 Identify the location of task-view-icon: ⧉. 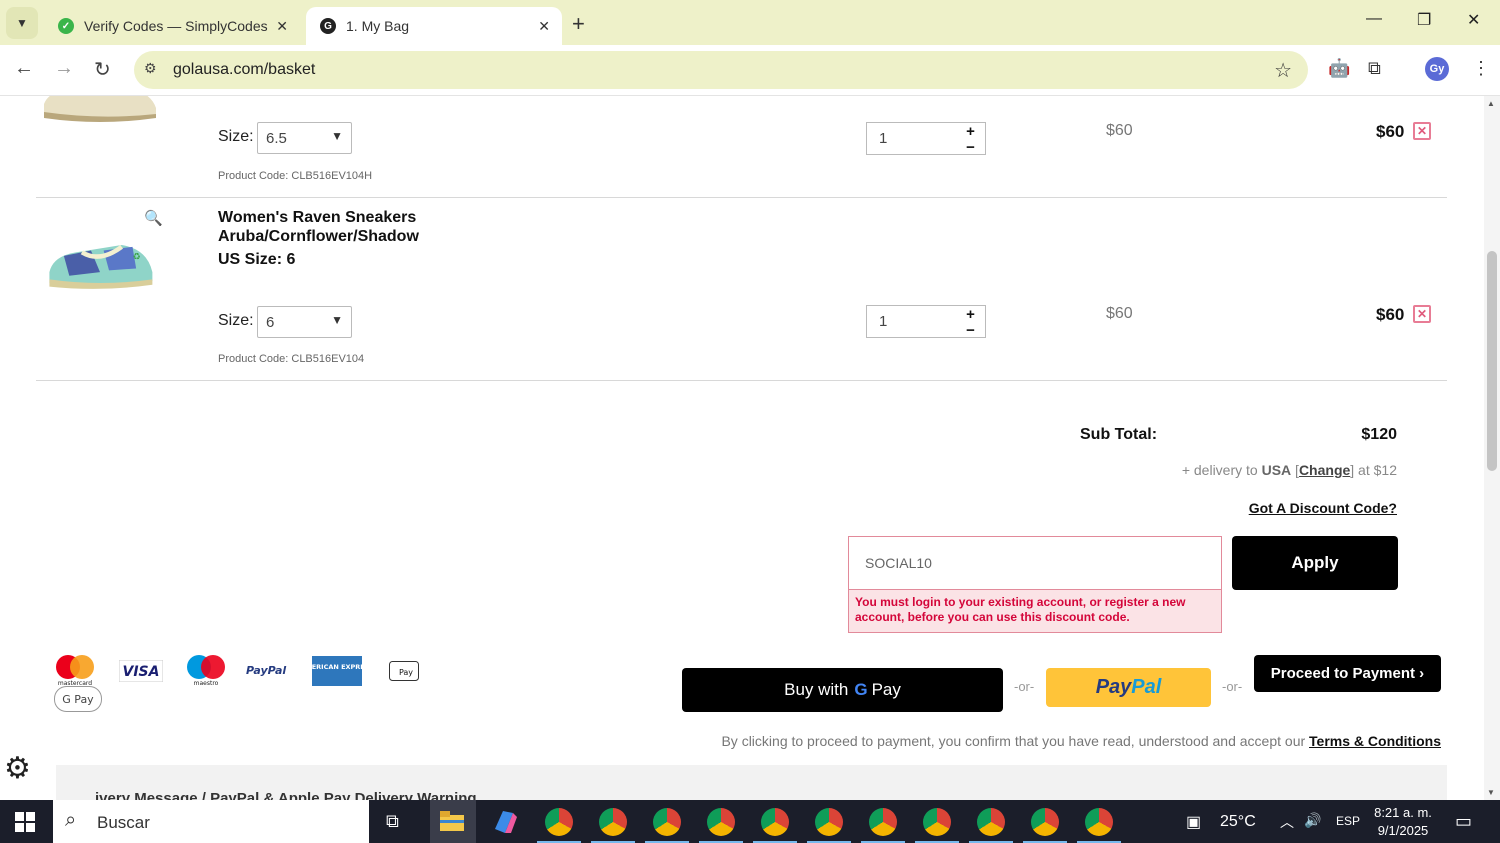
(392, 821).